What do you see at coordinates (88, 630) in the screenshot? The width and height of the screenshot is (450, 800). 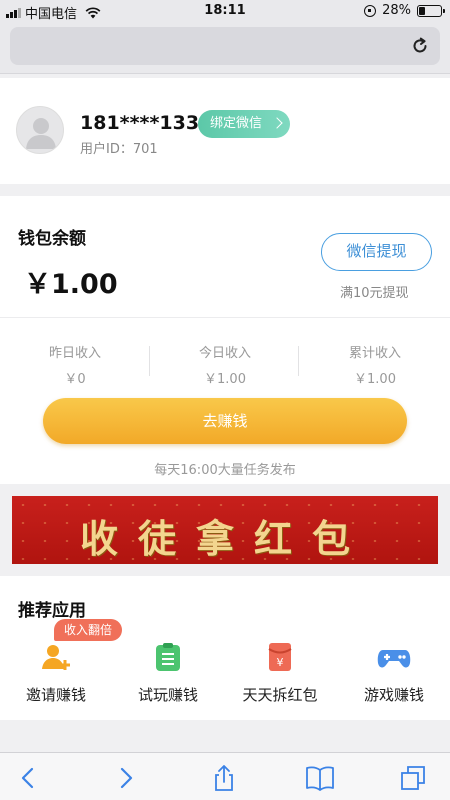 I see `income-double-badge: 收入翻倍` at bounding box center [88, 630].